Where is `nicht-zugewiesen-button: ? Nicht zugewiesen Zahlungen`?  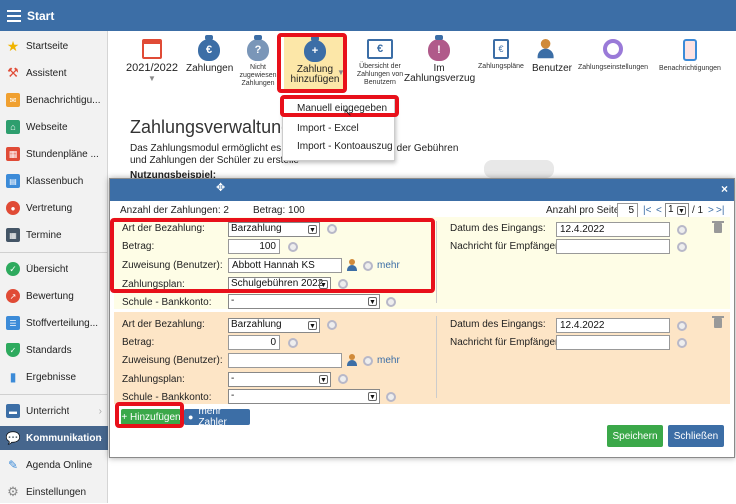 nicht-zugewiesen-button: ? Nicht zugewiesen Zahlungen is located at coordinates (258, 61).